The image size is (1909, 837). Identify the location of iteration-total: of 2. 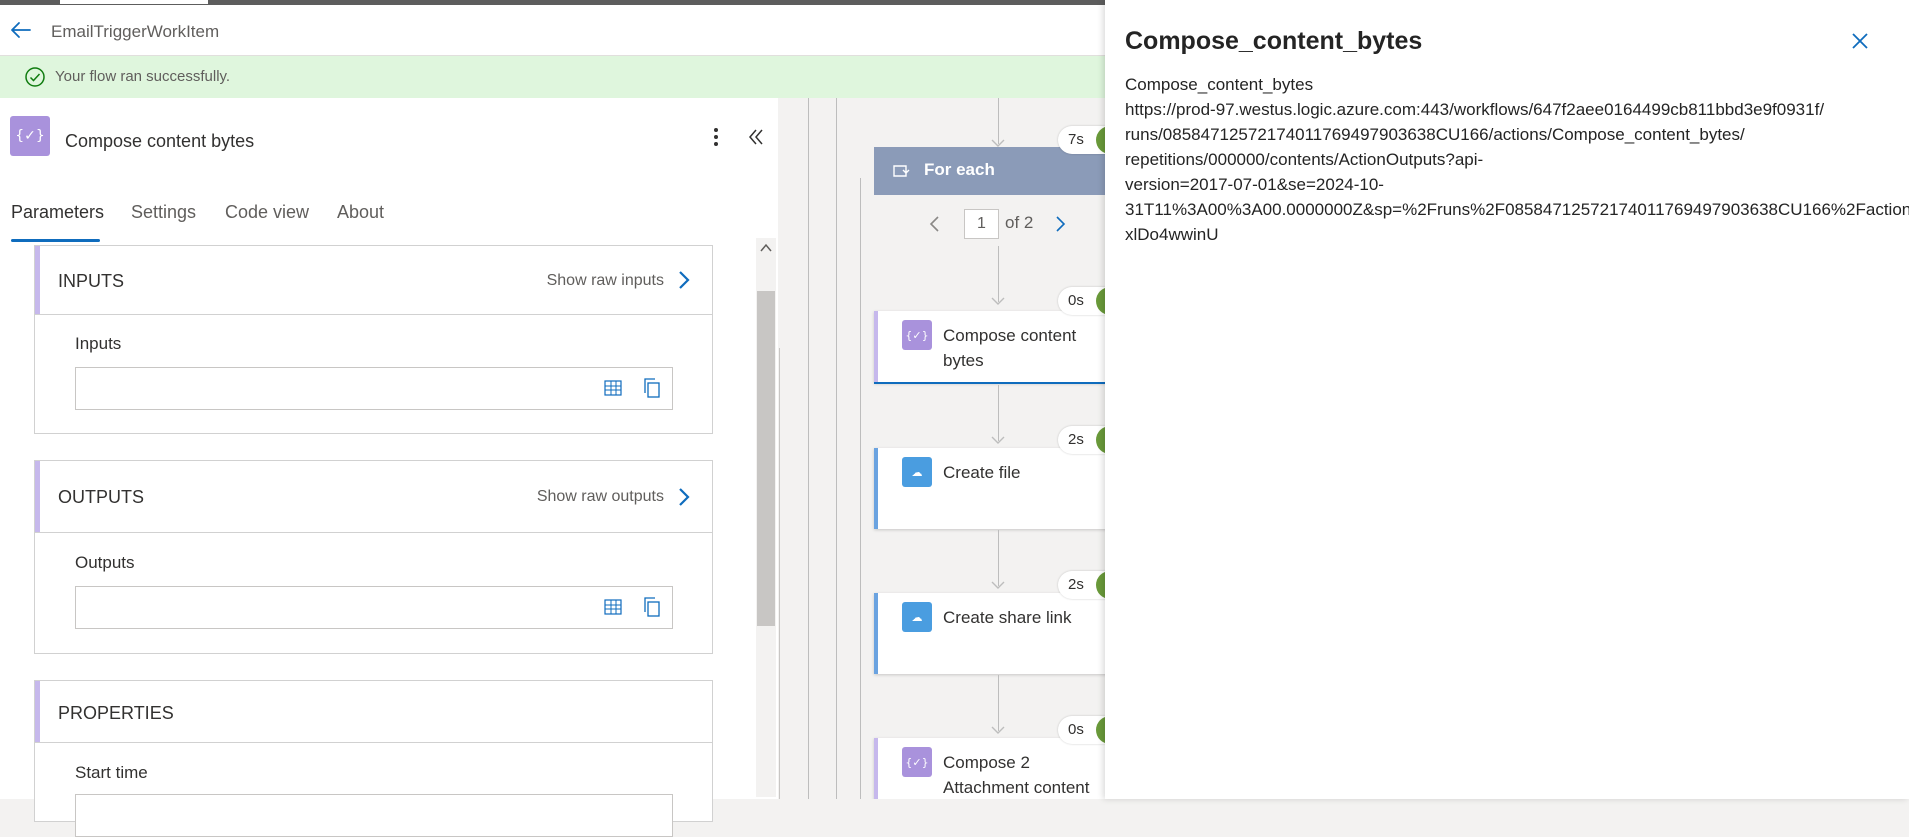
(1019, 222).